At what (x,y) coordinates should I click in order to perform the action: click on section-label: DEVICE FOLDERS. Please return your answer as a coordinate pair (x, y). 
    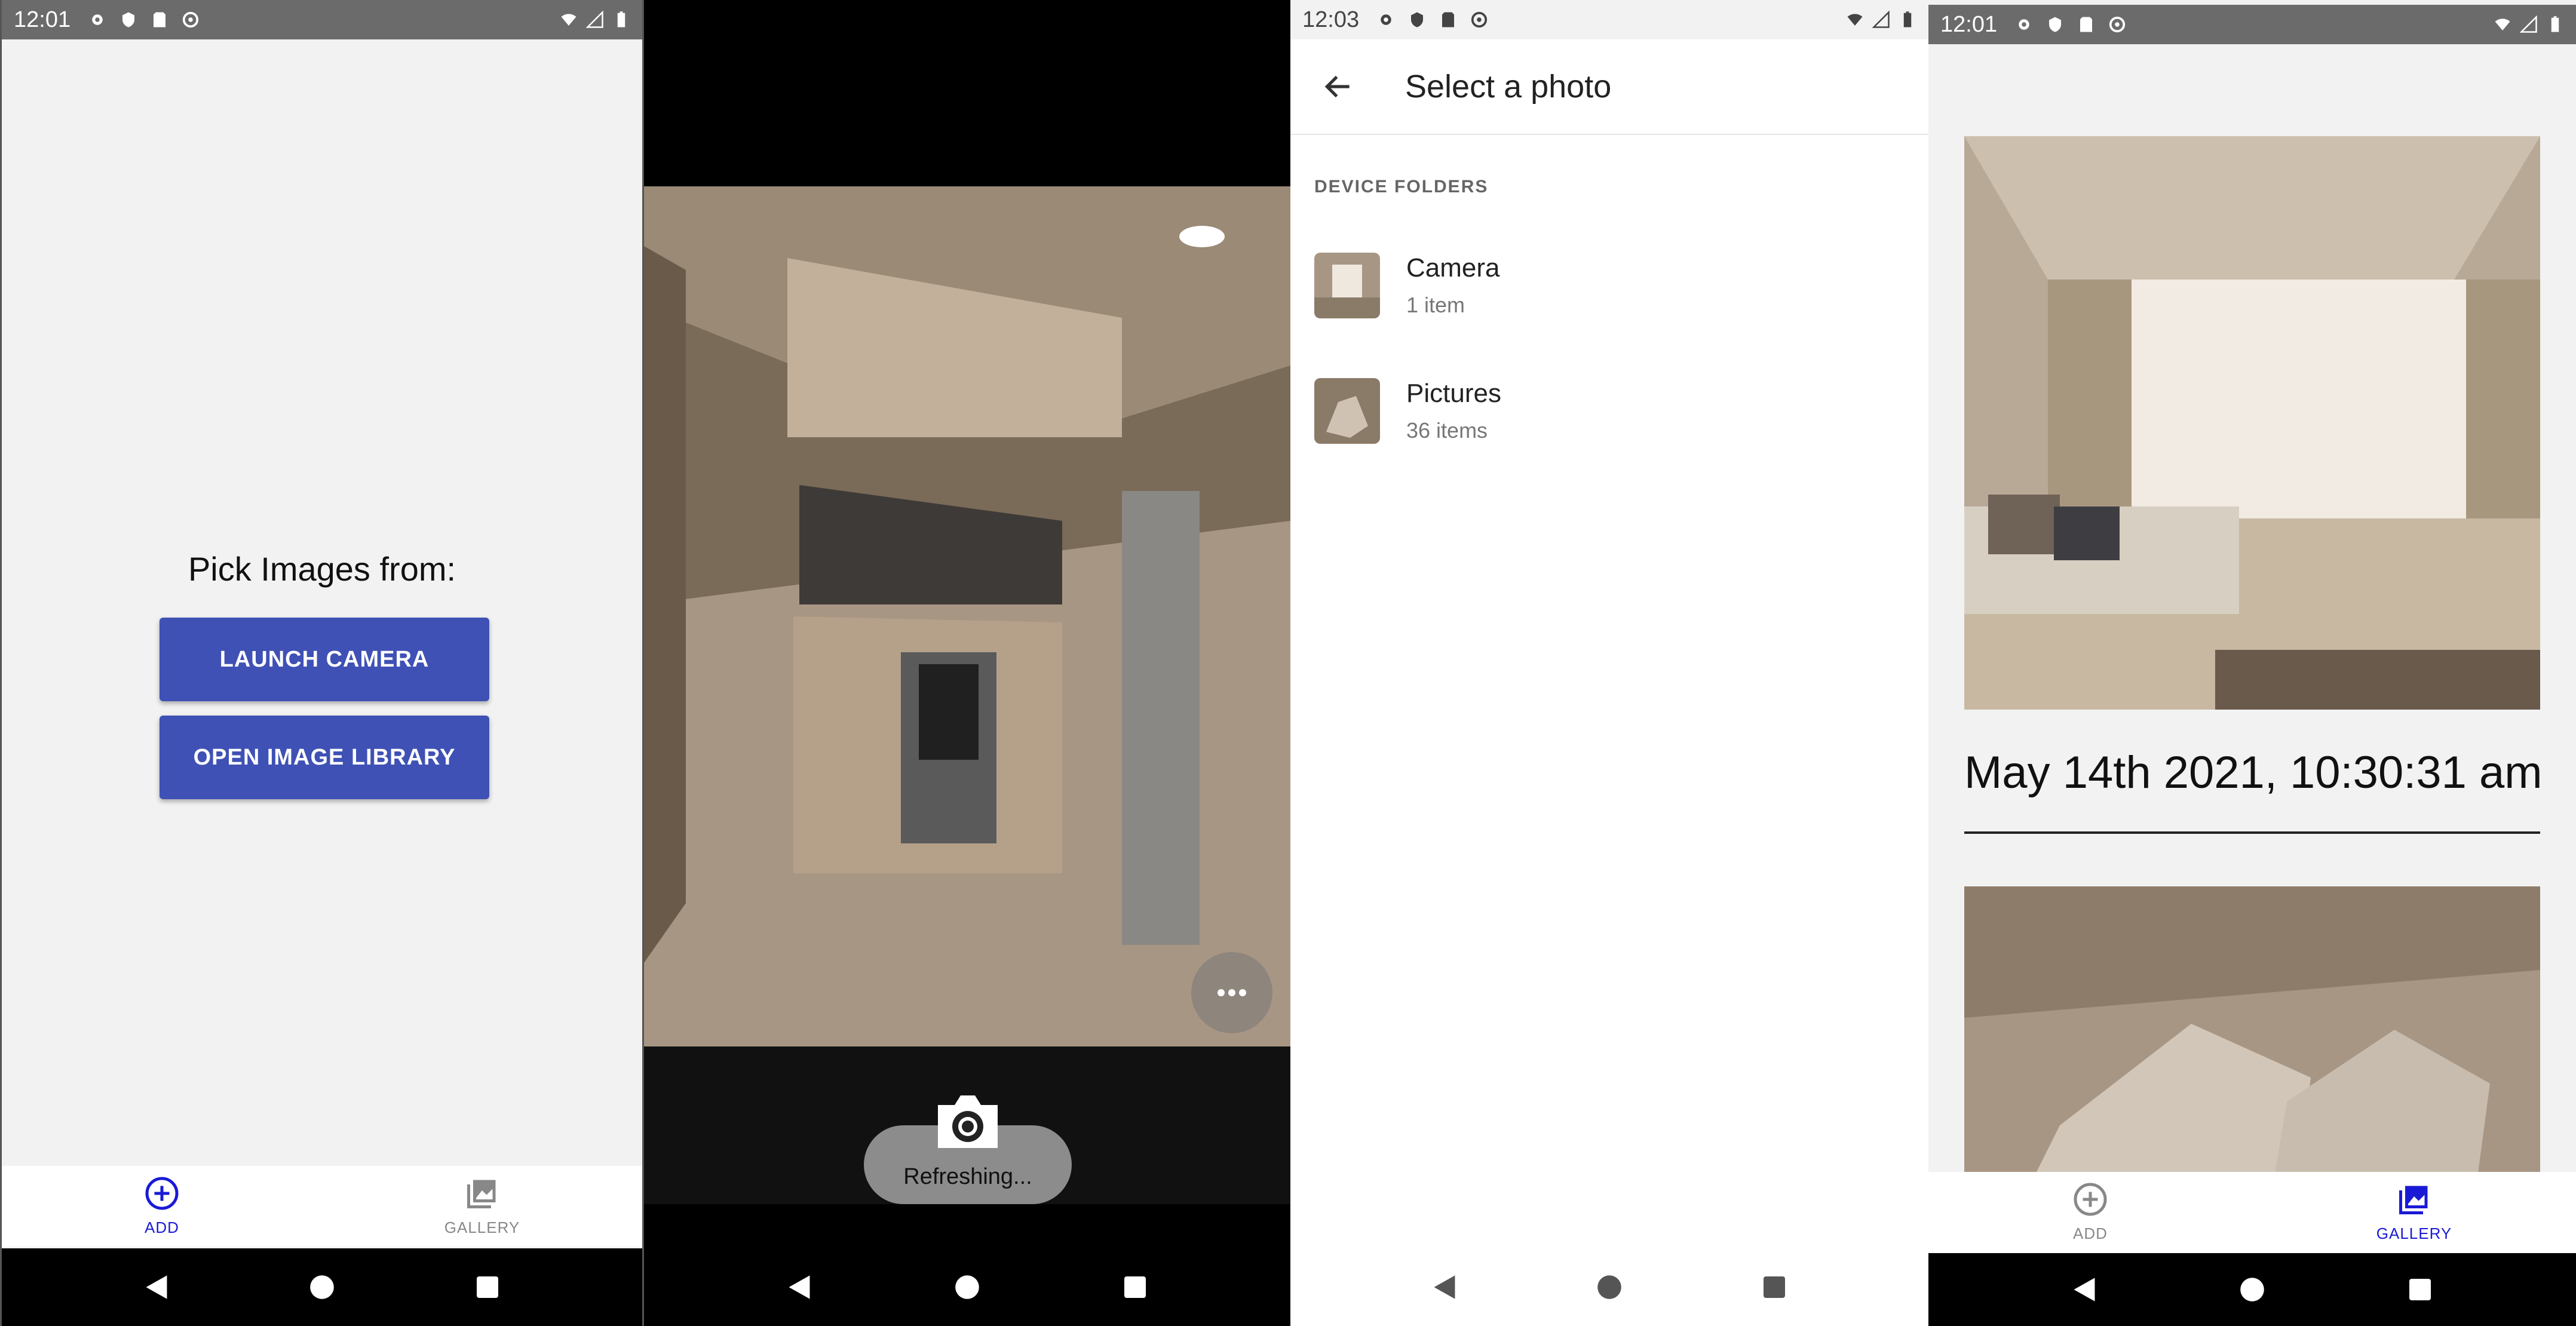
    Looking at the image, I should click on (1402, 187).